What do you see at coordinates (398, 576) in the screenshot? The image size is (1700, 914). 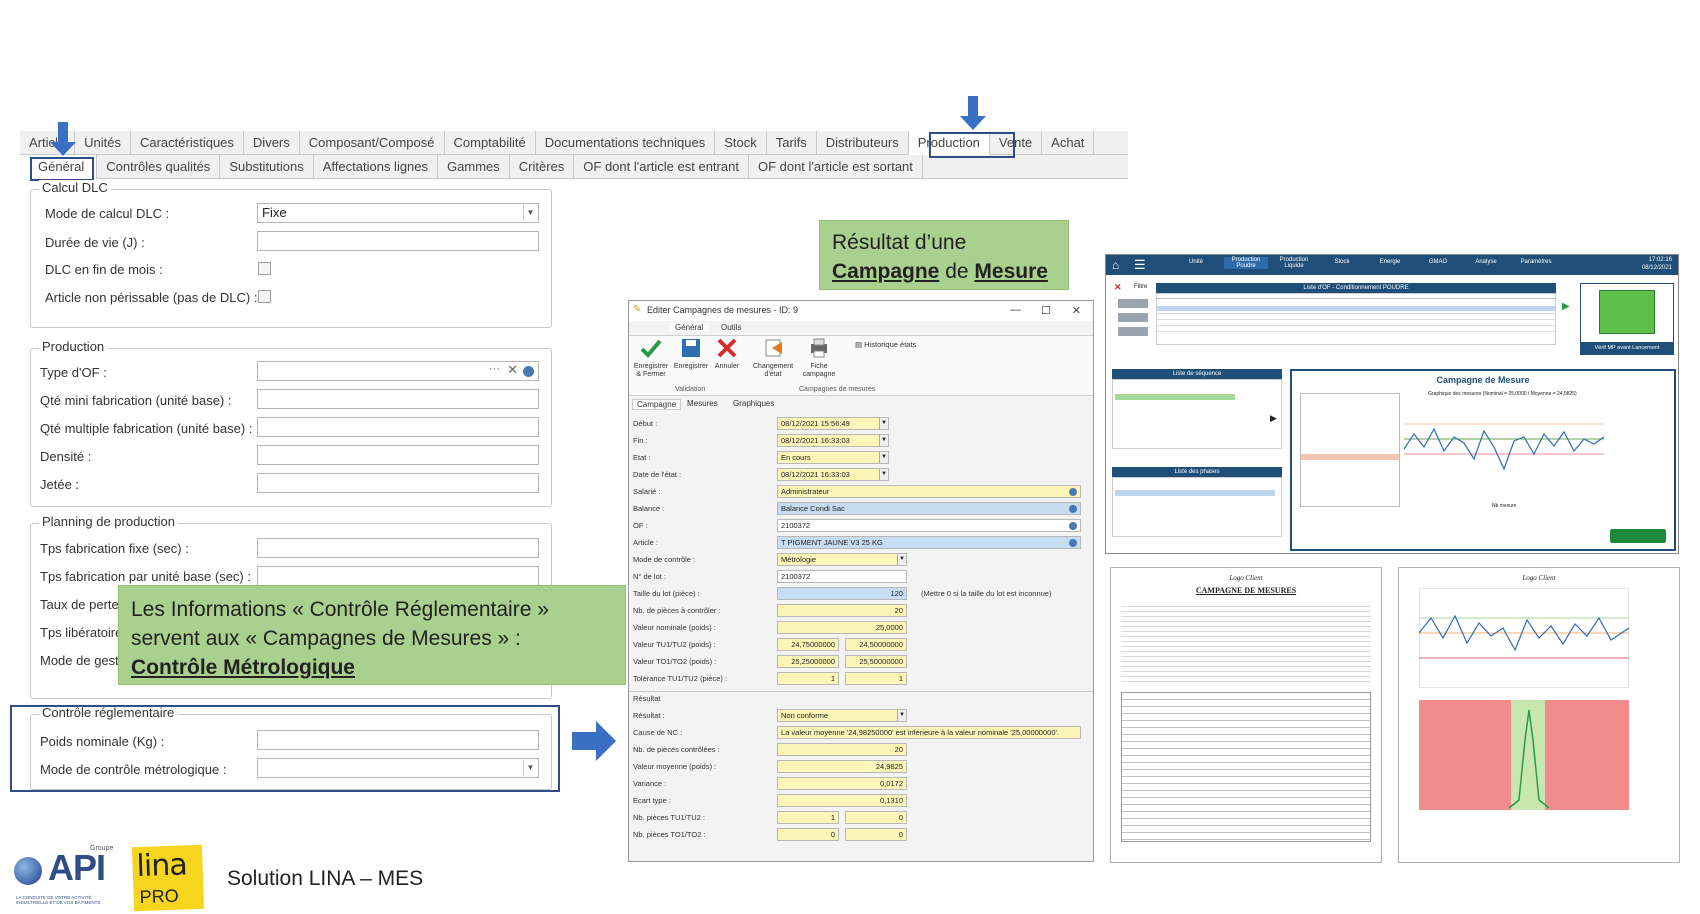 I see `tps-unite-input` at bounding box center [398, 576].